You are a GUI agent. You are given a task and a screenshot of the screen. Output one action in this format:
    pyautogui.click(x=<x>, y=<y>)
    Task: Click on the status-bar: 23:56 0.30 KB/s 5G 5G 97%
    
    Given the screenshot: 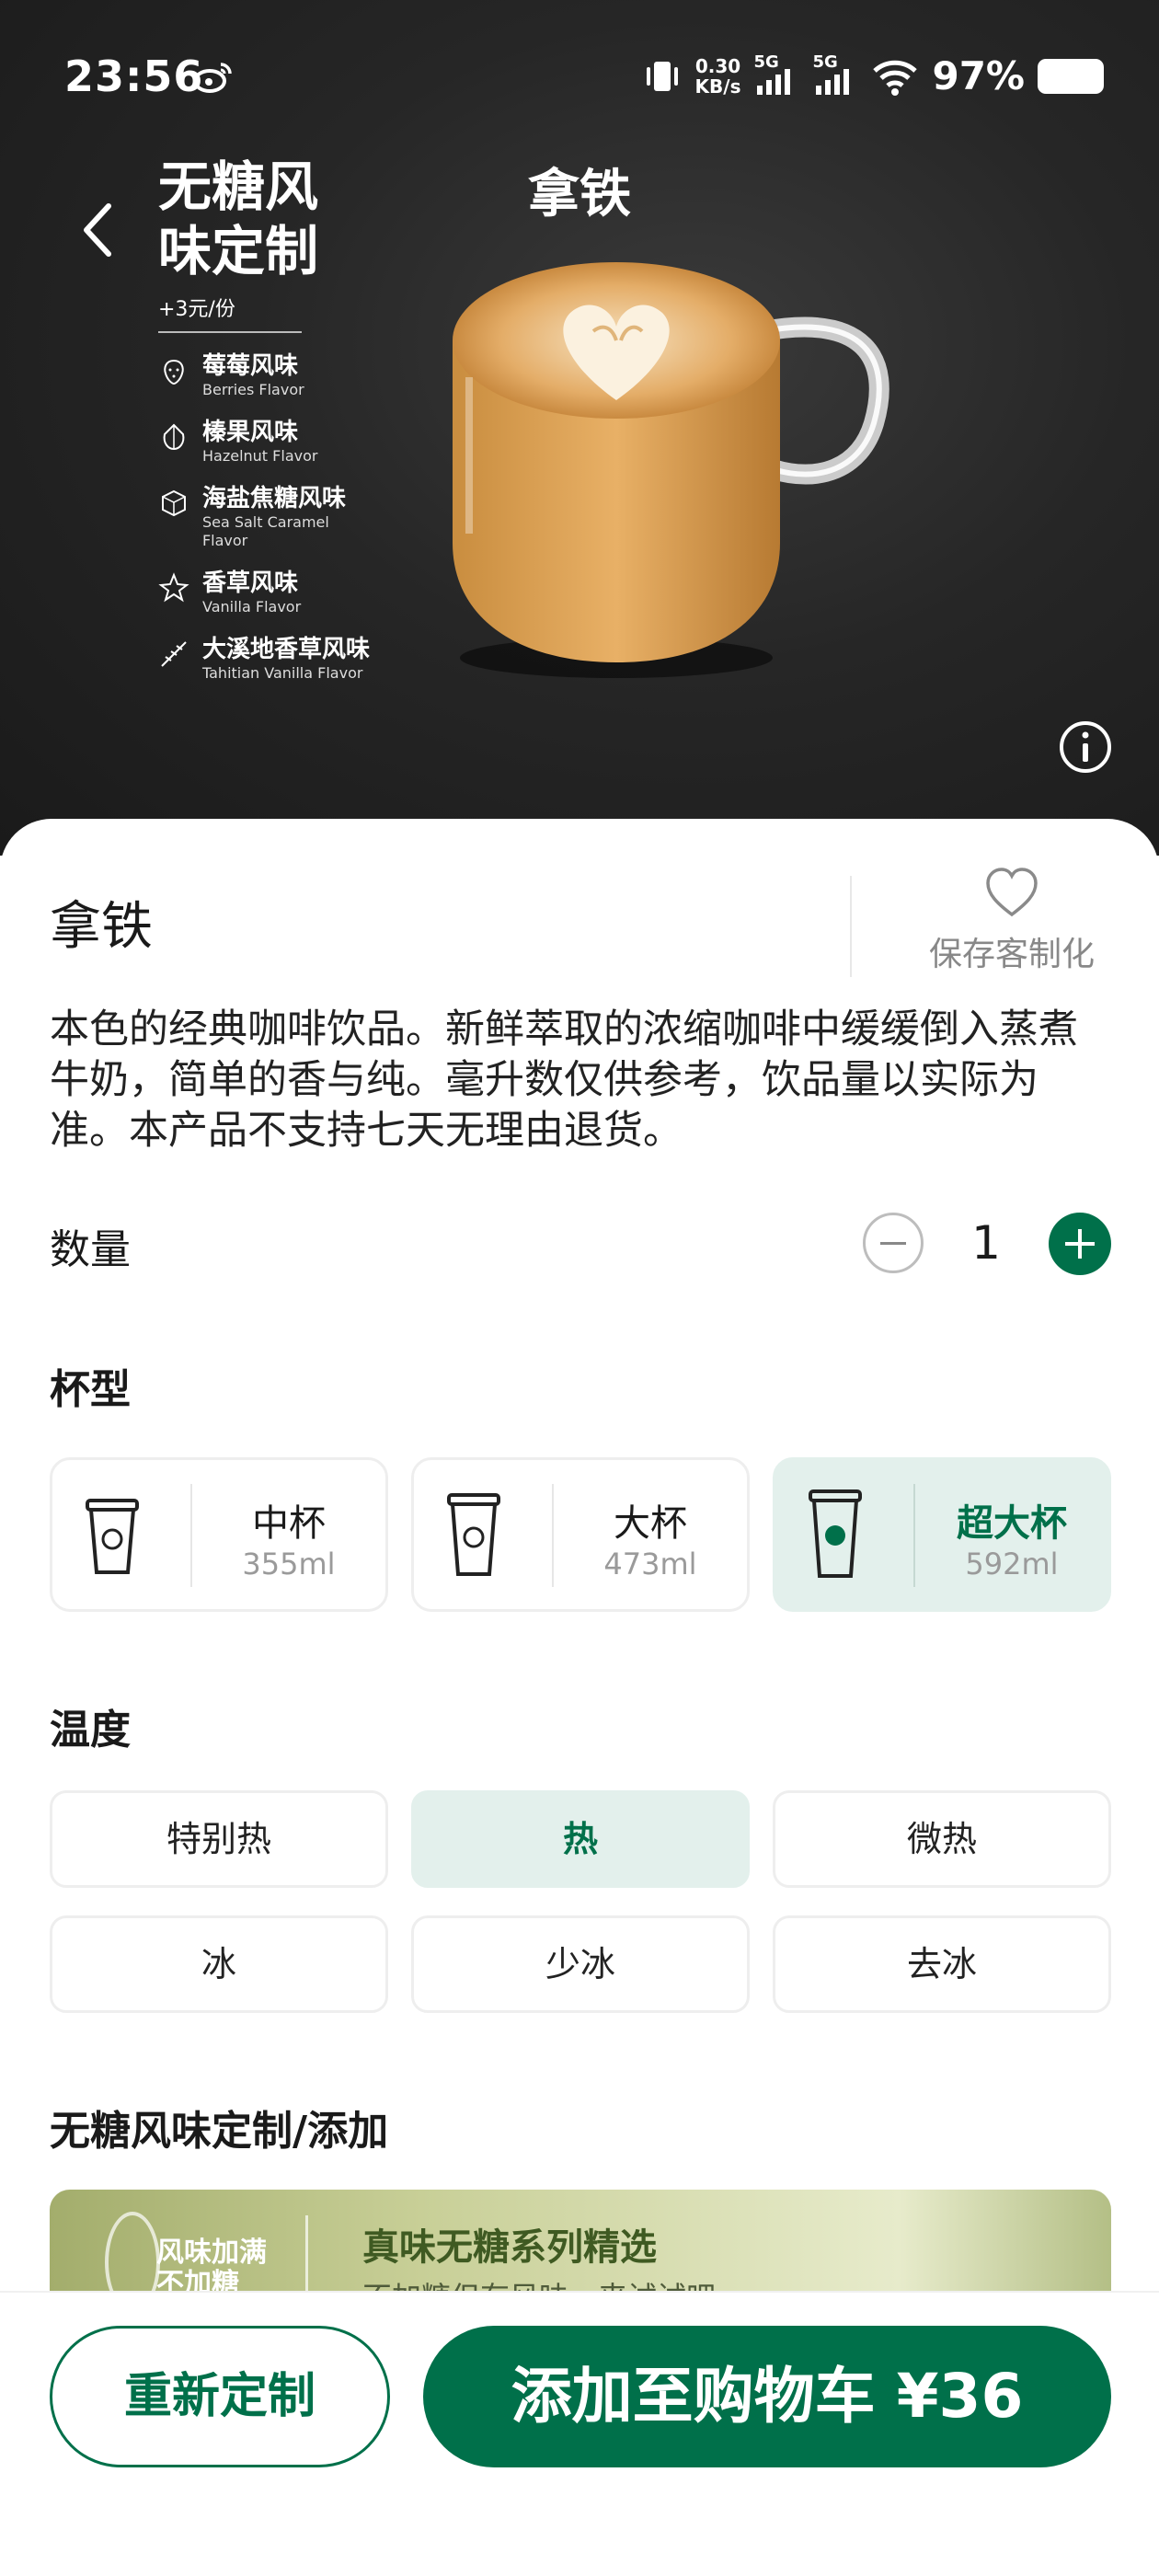 What is the action you would take?
    pyautogui.click(x=579, y=69)
    